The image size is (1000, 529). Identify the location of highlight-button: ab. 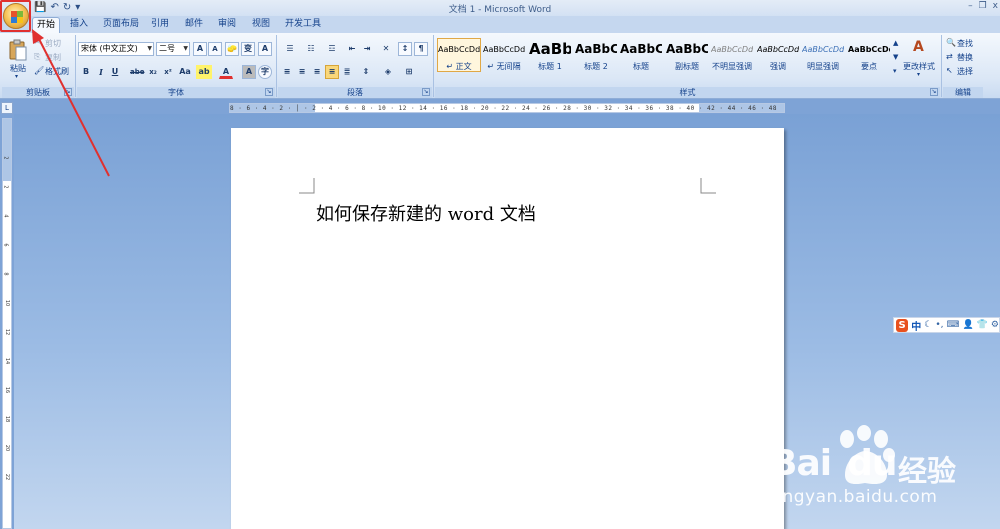
(204, 72).